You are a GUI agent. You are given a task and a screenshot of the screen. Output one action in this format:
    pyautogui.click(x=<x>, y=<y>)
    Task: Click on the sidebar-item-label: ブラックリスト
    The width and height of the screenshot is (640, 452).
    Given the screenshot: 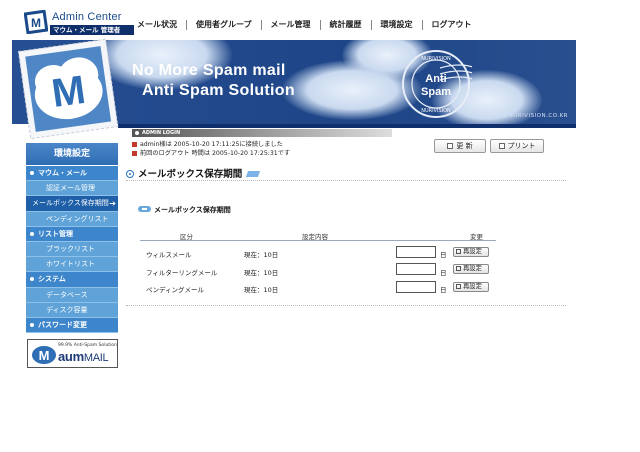 What is the action you would take?
    pyautogui.click(x=70, y=248)
    